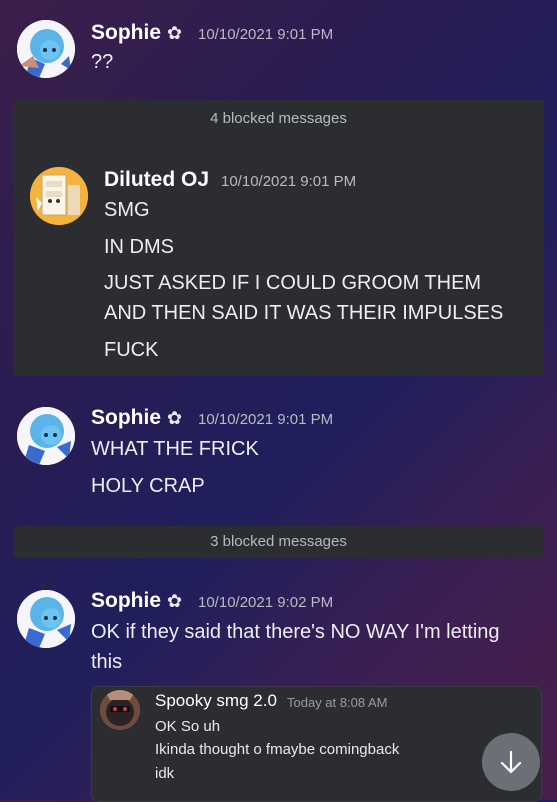  What do you see at coordinates (107, 662) in the screenshot?
I see `message-text: this` at bounding box center [107, 662].